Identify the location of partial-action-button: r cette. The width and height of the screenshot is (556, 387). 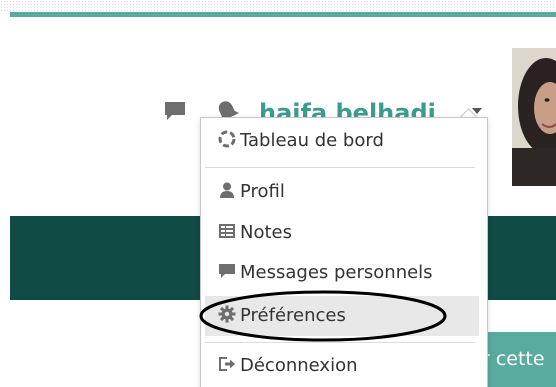
(517, 359).